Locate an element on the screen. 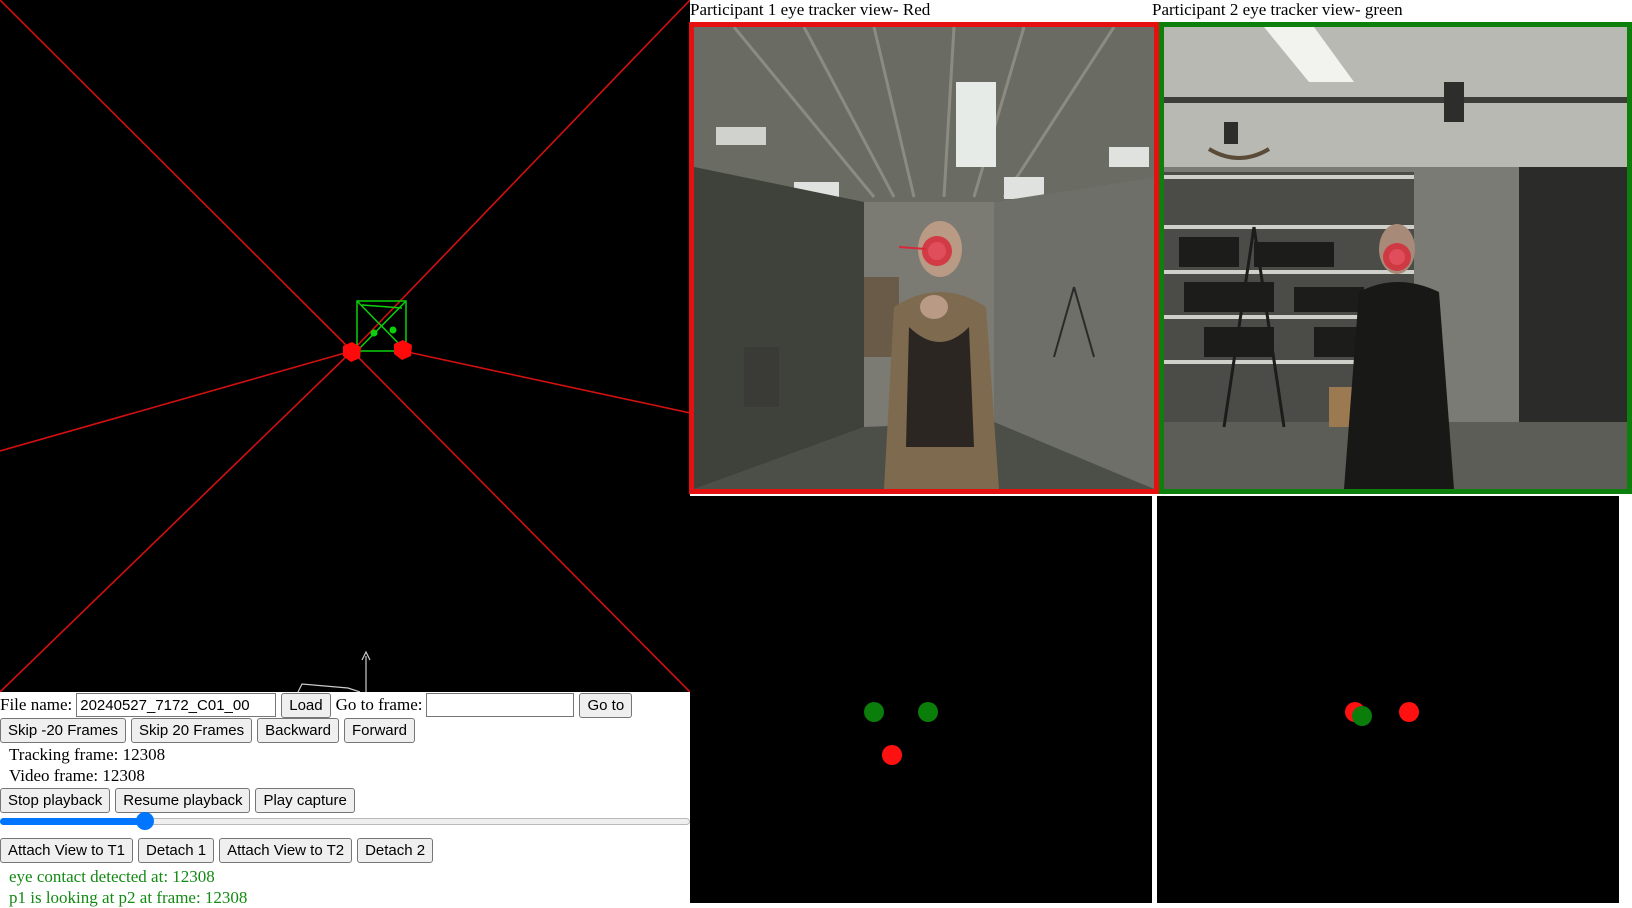 This screenshot has height=908, width=1632. play-capture-button: Play capture is located at coordinates (305, 800).